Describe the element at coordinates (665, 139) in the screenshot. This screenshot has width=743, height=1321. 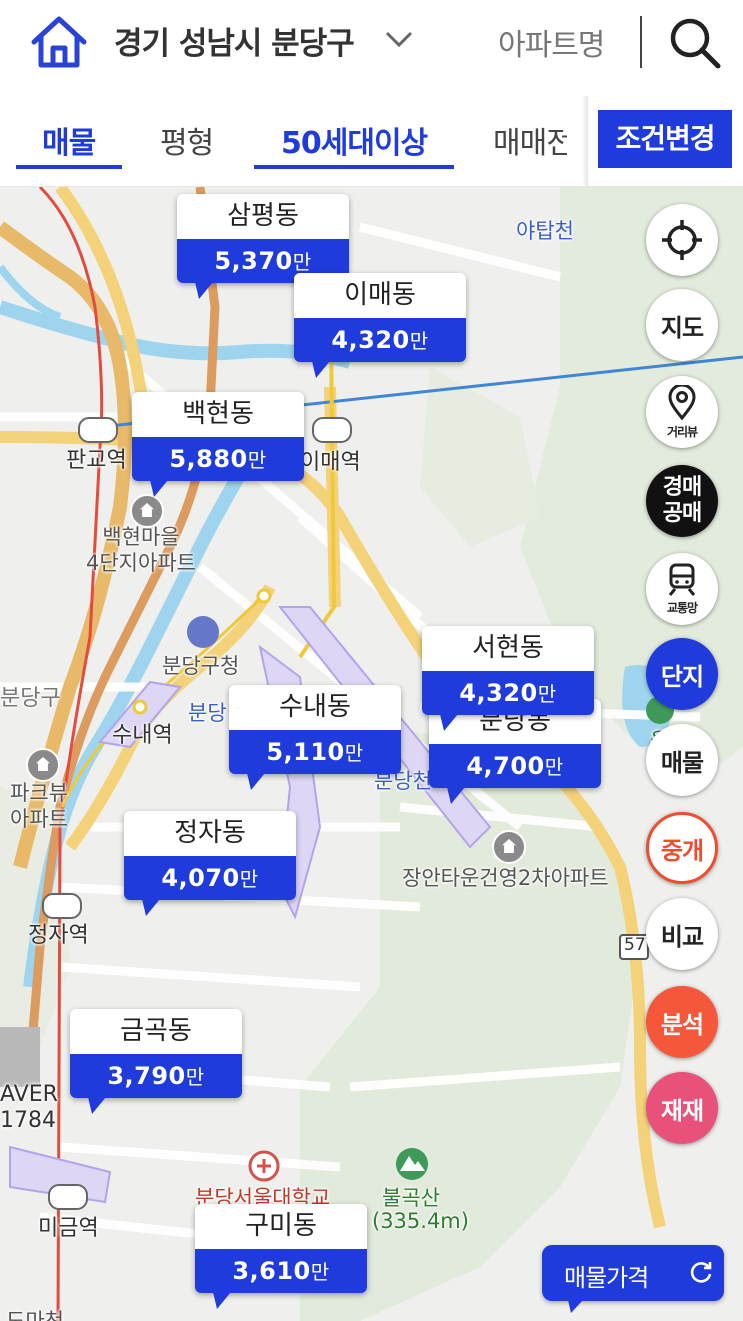
I see `change-conditions-button: 조건변경` at that location.